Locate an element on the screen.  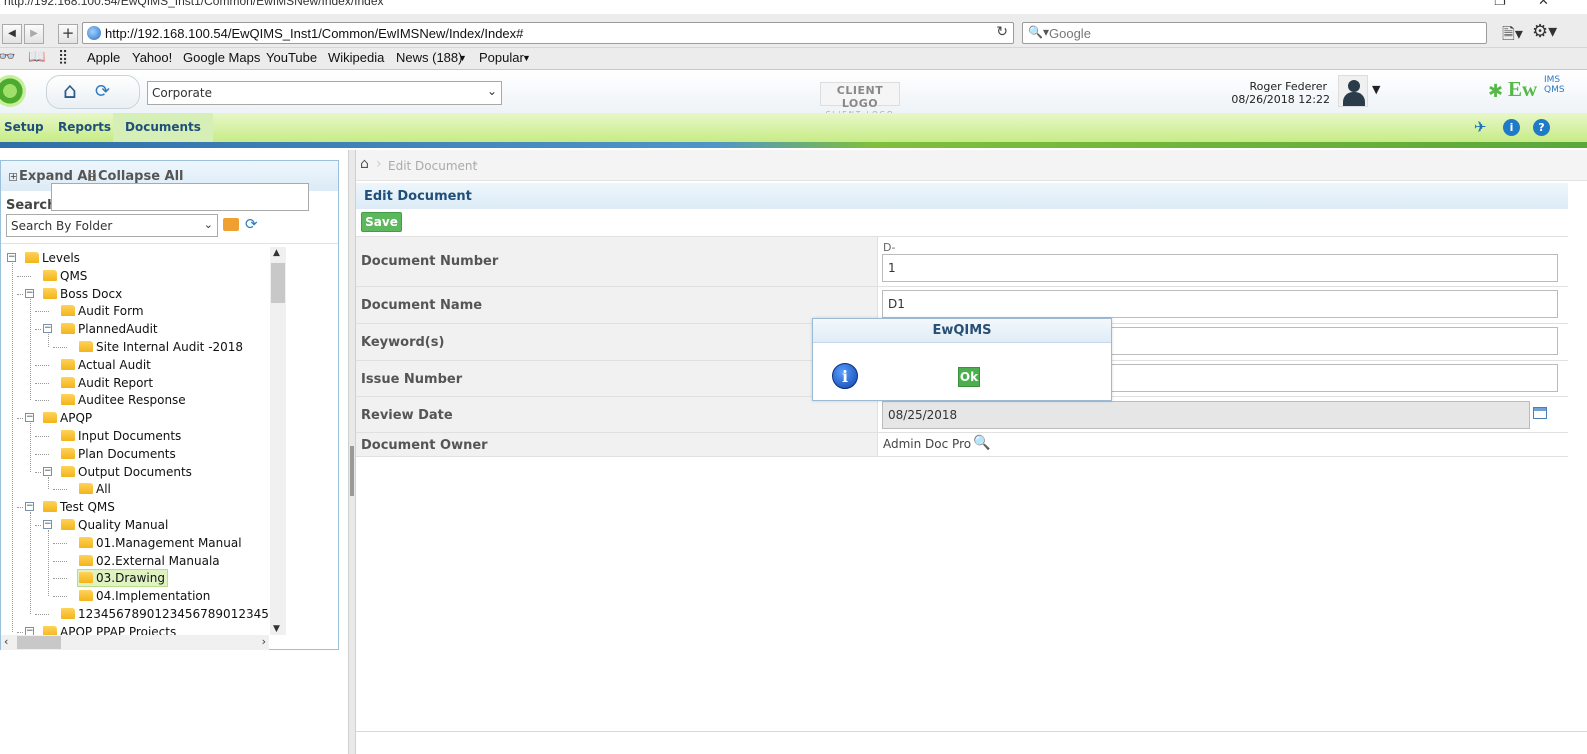
menu-setup: Setup is located at coordinates (24, 127).